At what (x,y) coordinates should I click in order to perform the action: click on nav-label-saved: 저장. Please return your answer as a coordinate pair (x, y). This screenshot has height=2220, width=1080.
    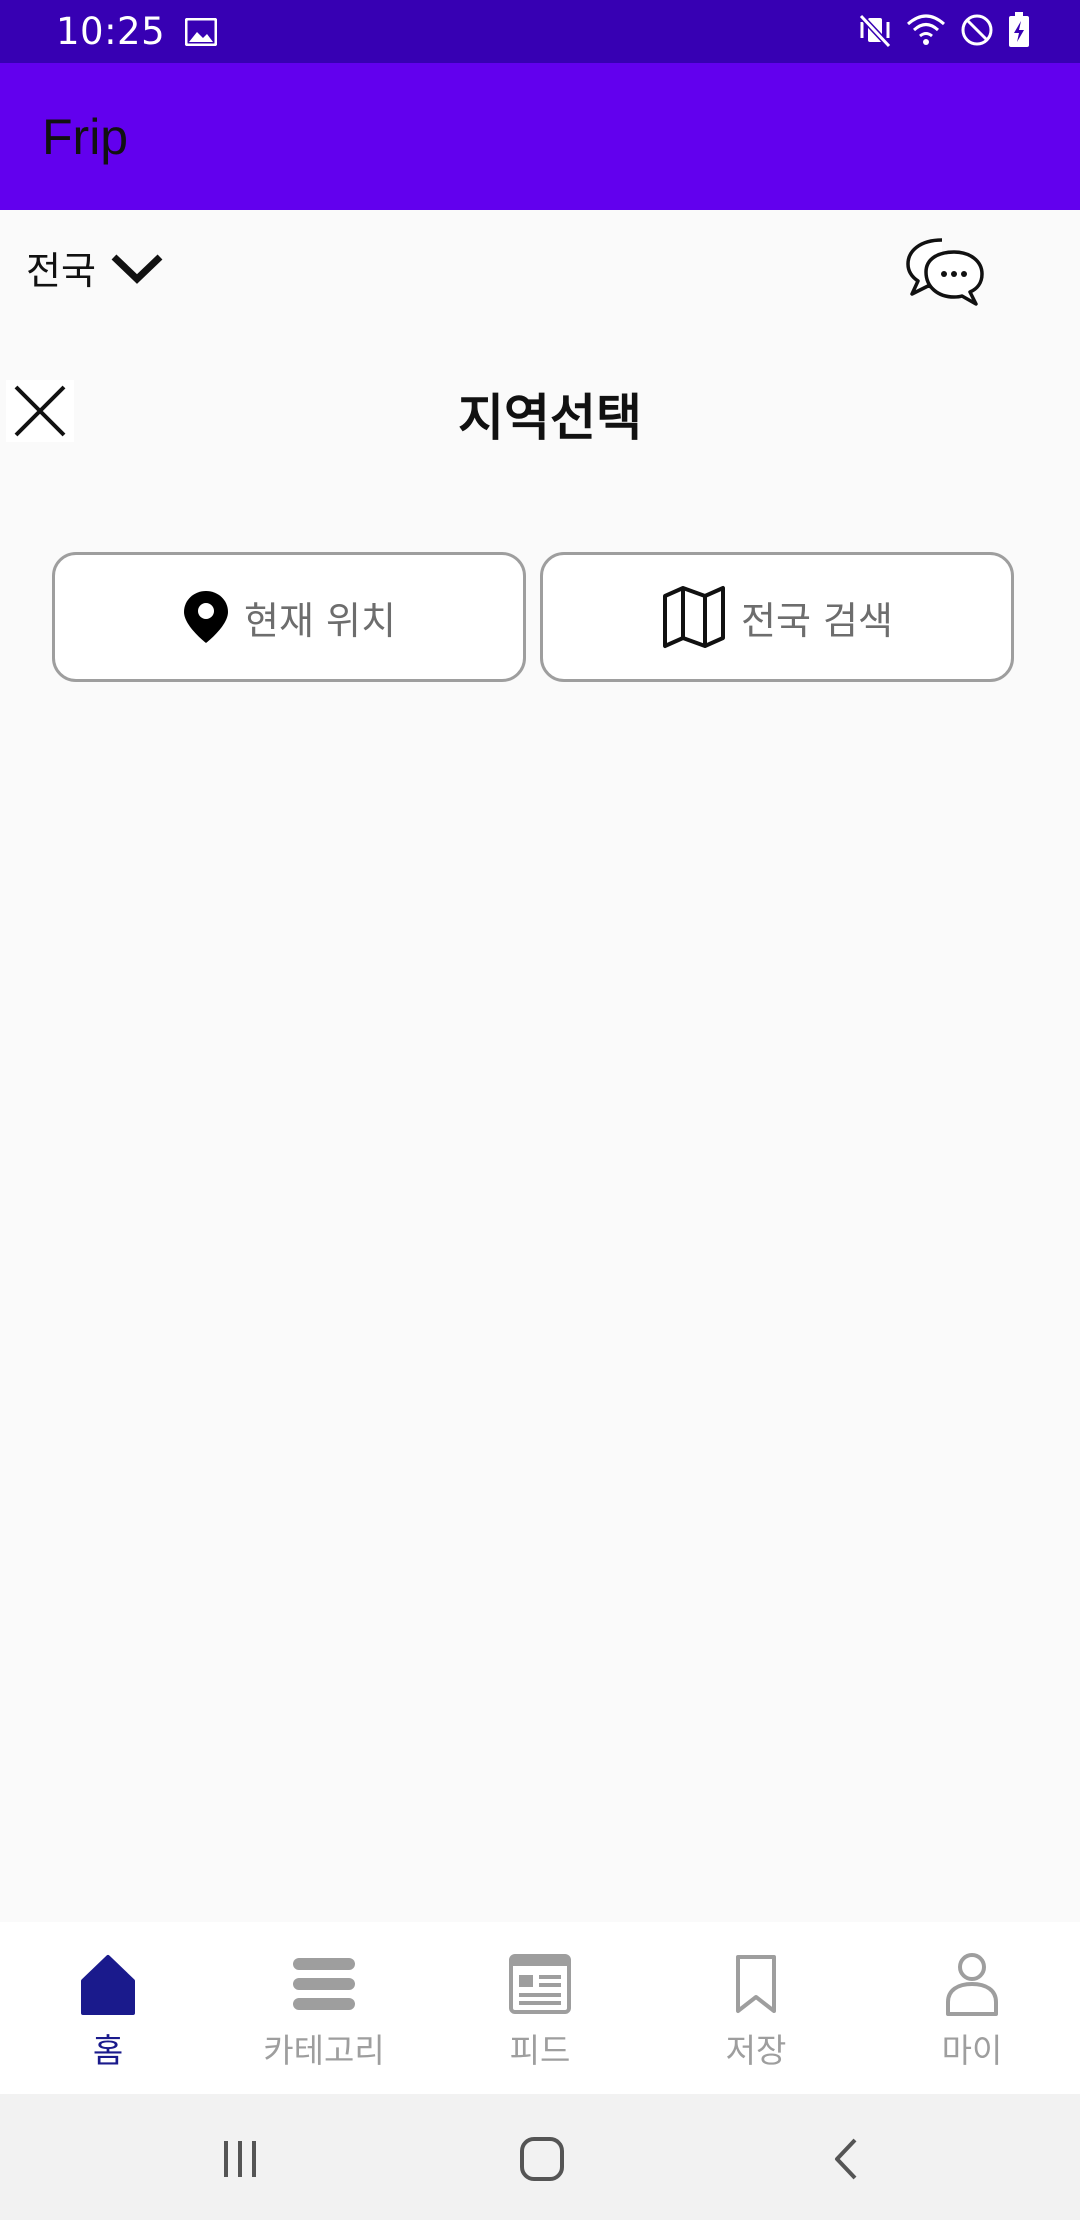
    Looking at the image, I should click on (756, 2050).